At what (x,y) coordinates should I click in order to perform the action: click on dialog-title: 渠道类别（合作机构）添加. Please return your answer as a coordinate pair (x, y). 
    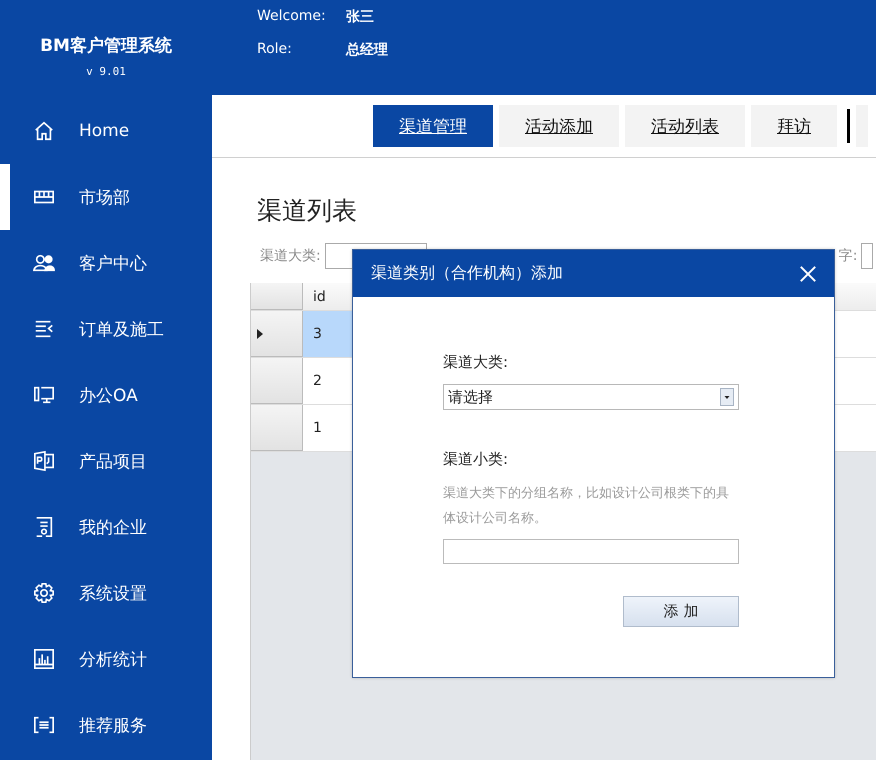
    Looking at the image, I should click on (467, 273).